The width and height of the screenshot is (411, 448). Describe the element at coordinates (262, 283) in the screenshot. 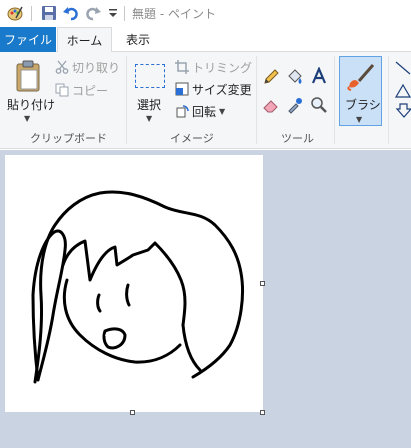

I see `resize-handle-right` at that location.